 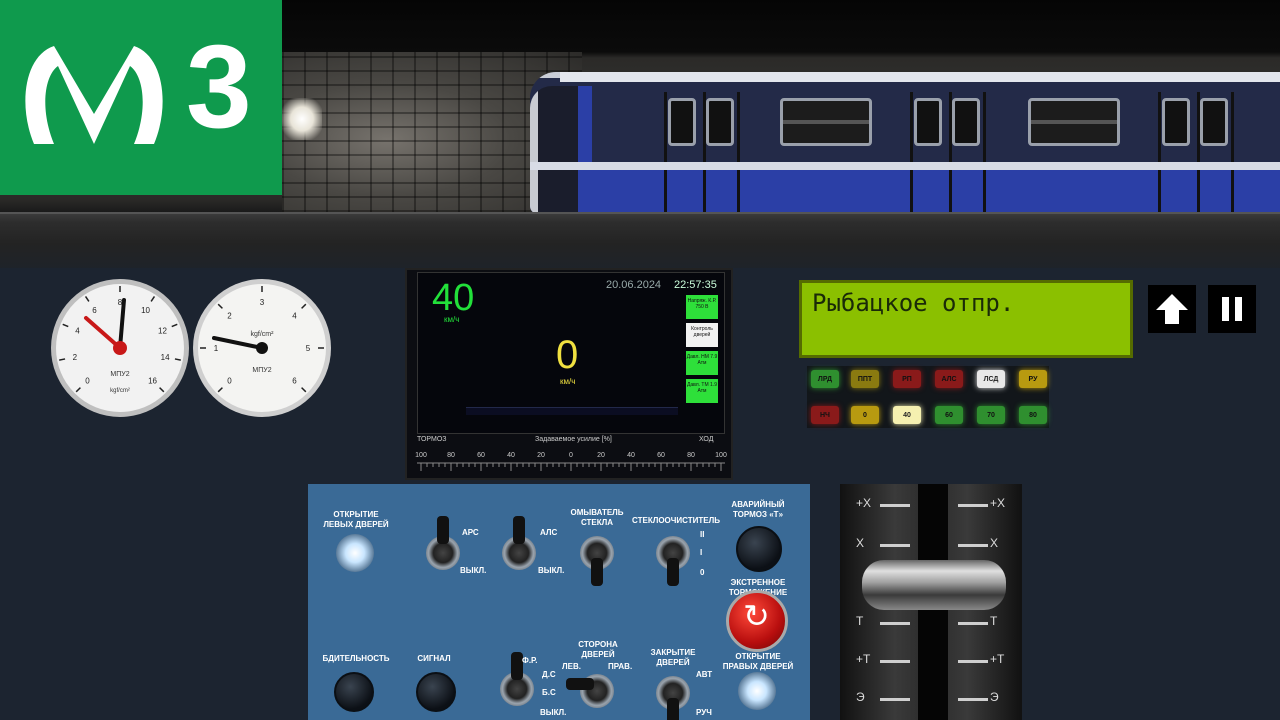 What do you see at coordinates (865, 415) in the screenshot?
I see `indicator-speed-0: 0` at bounding box center [865, 415].